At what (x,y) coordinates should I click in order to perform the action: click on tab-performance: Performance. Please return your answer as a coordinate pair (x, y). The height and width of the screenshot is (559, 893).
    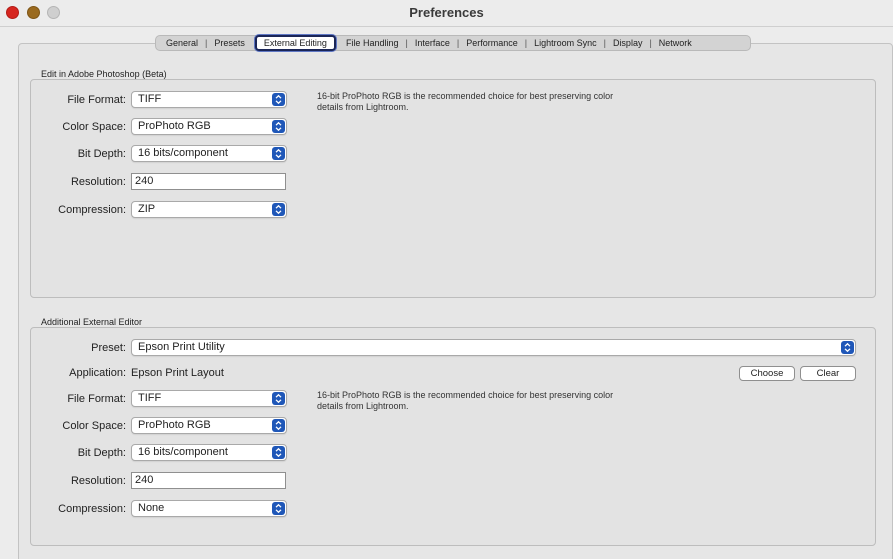
    Looking at the image, I should click on (492, 43).